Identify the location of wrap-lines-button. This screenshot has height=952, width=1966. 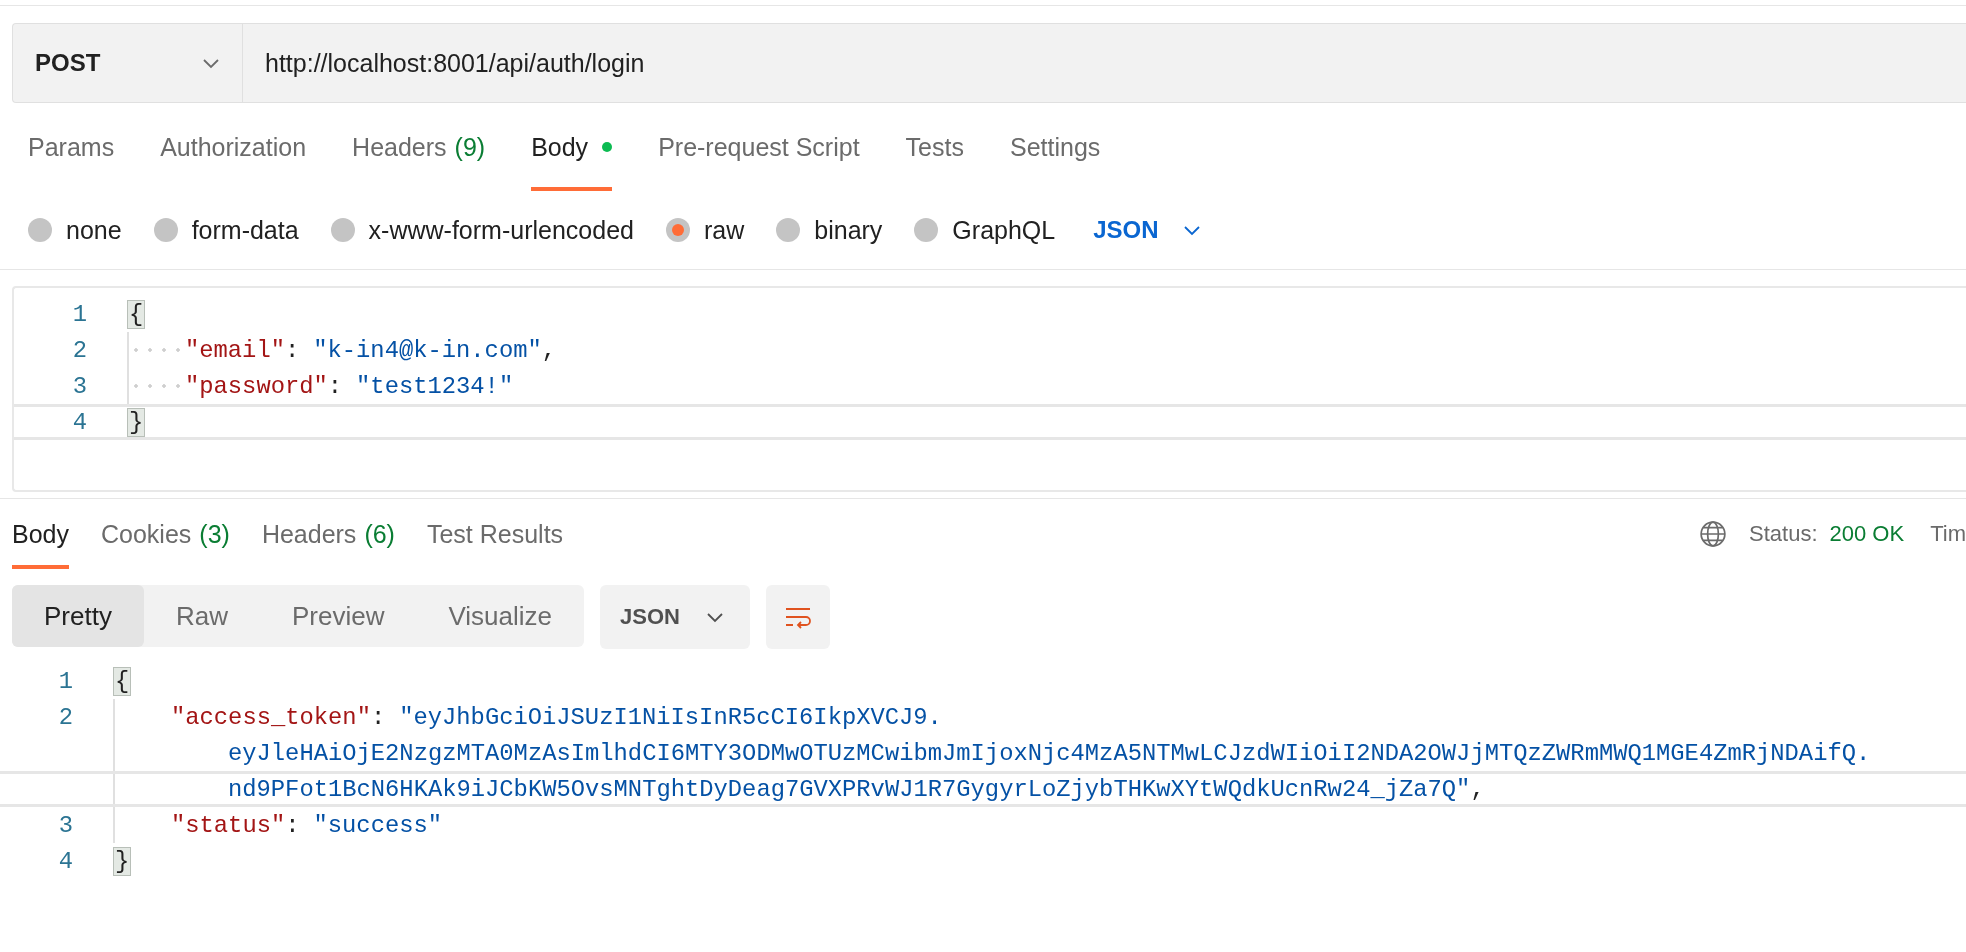
(797, 617).